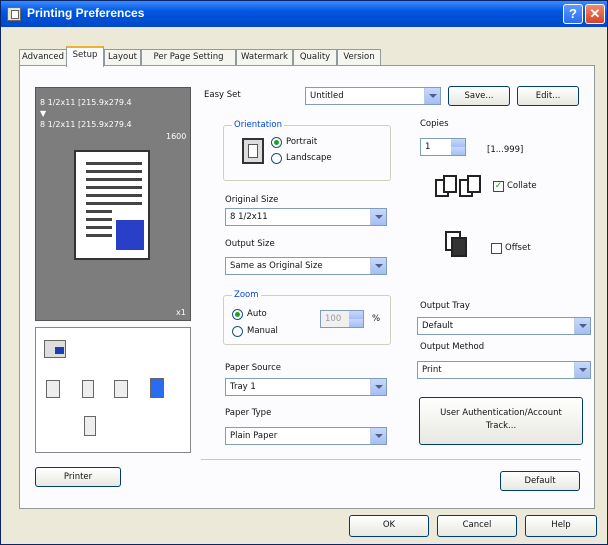  What do you see at coordinates (306, 266) in the screenshot?
I see `output-size-dropdown: Same as Original Size` at bounding box center [306, 266].